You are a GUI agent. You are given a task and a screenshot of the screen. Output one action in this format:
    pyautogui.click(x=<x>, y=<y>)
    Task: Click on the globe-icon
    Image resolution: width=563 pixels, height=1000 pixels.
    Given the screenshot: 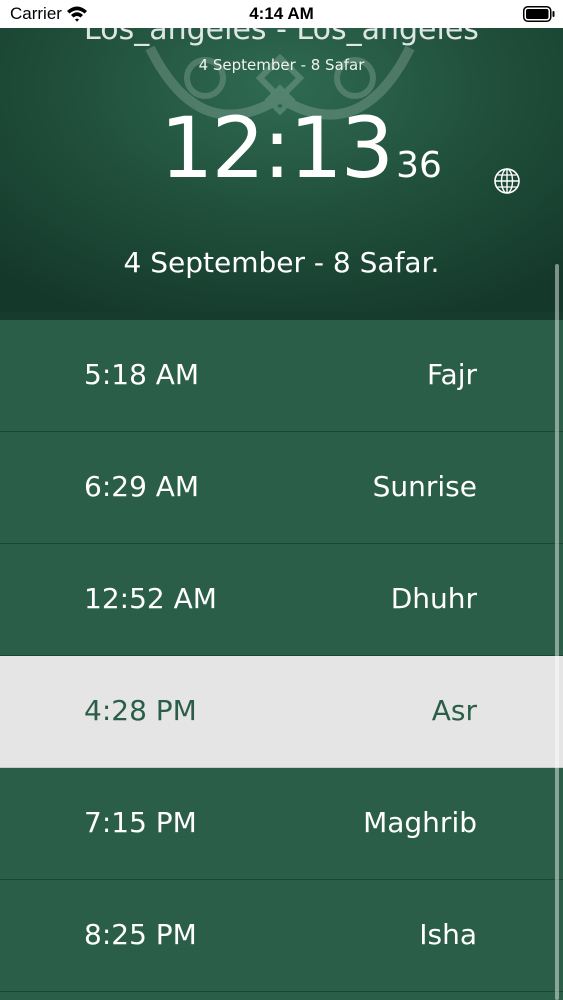 What is the action you would take?
    pyautogui.click(x=507, y=181)
    